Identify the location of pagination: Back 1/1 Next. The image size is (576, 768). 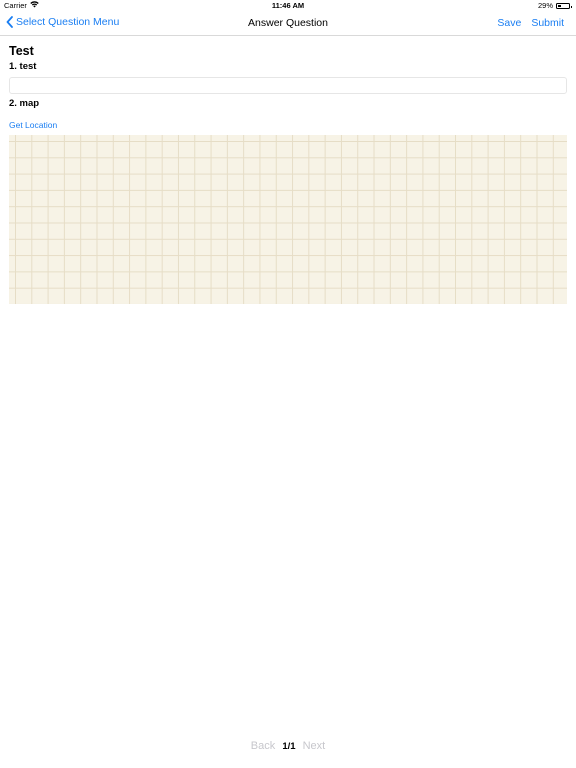
(288, 746).